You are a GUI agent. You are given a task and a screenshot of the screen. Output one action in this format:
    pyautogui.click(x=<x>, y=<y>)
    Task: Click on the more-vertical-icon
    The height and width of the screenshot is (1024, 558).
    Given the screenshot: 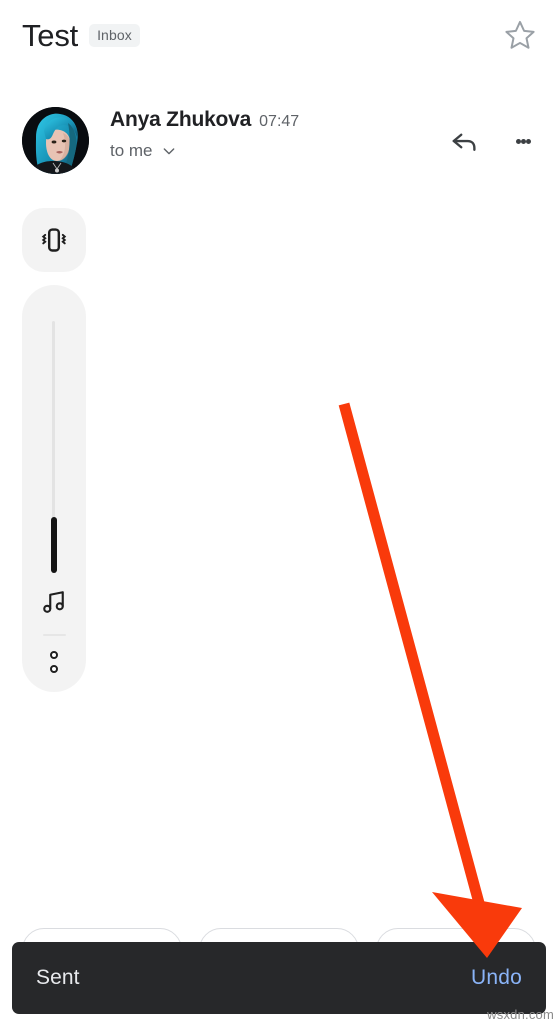 What is the action you would take?
    pyautogui.click(x=523, y=141)
    